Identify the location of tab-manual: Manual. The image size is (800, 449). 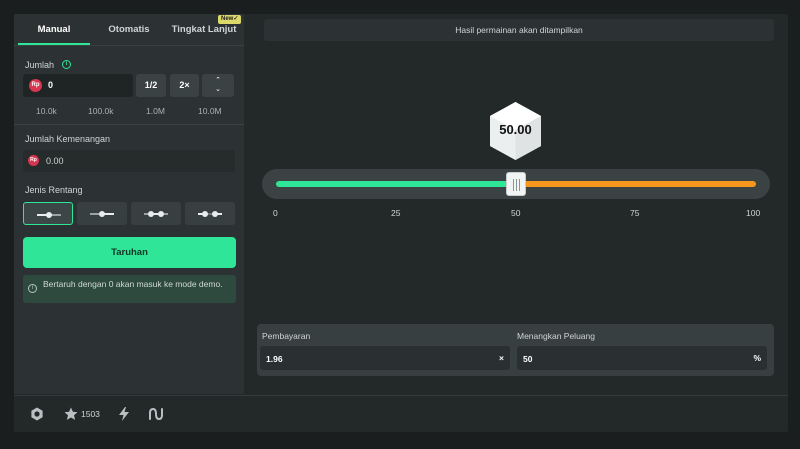
(54, 30).